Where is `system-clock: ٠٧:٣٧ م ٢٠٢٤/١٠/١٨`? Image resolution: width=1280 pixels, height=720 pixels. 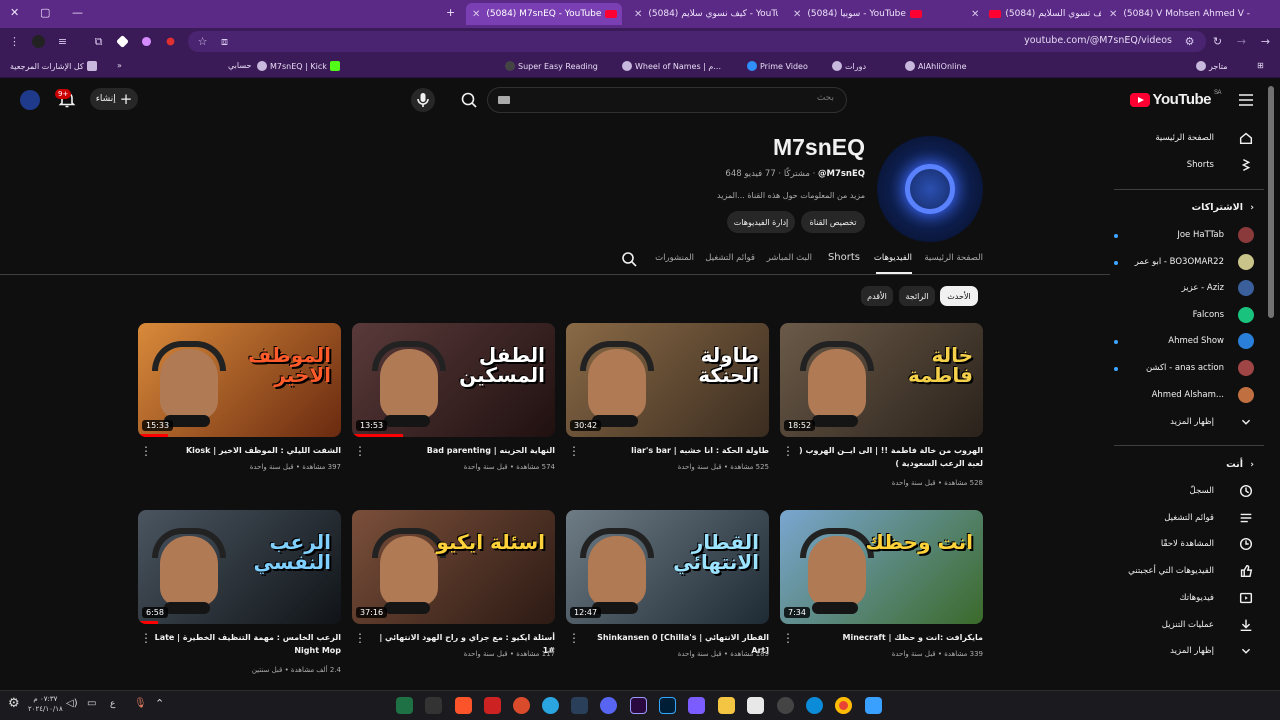
system-clock: ٠٧:٣٧ م ٢٠٢٤/١٠/١٨ is located at coordinates (45, 704).